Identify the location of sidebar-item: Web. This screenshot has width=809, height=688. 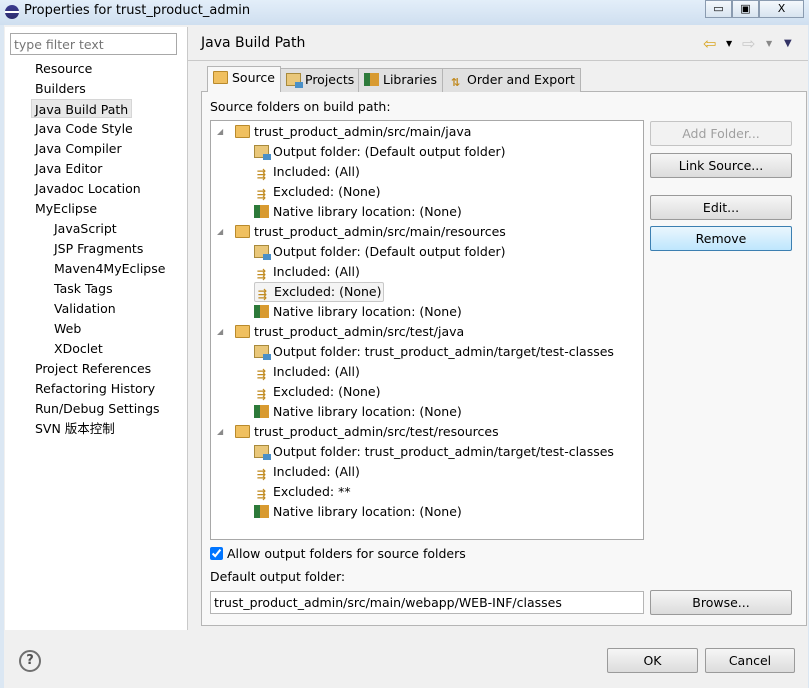
(67, 328).